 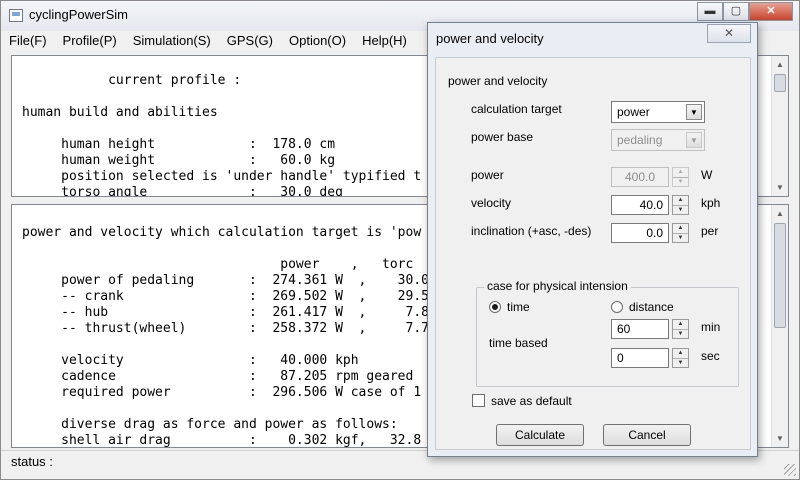 What do you see at coordinates (182, 191) in the screenshot?
I see `text-line: torso angle : 30.0 deg` at bounding box center [182, 191].